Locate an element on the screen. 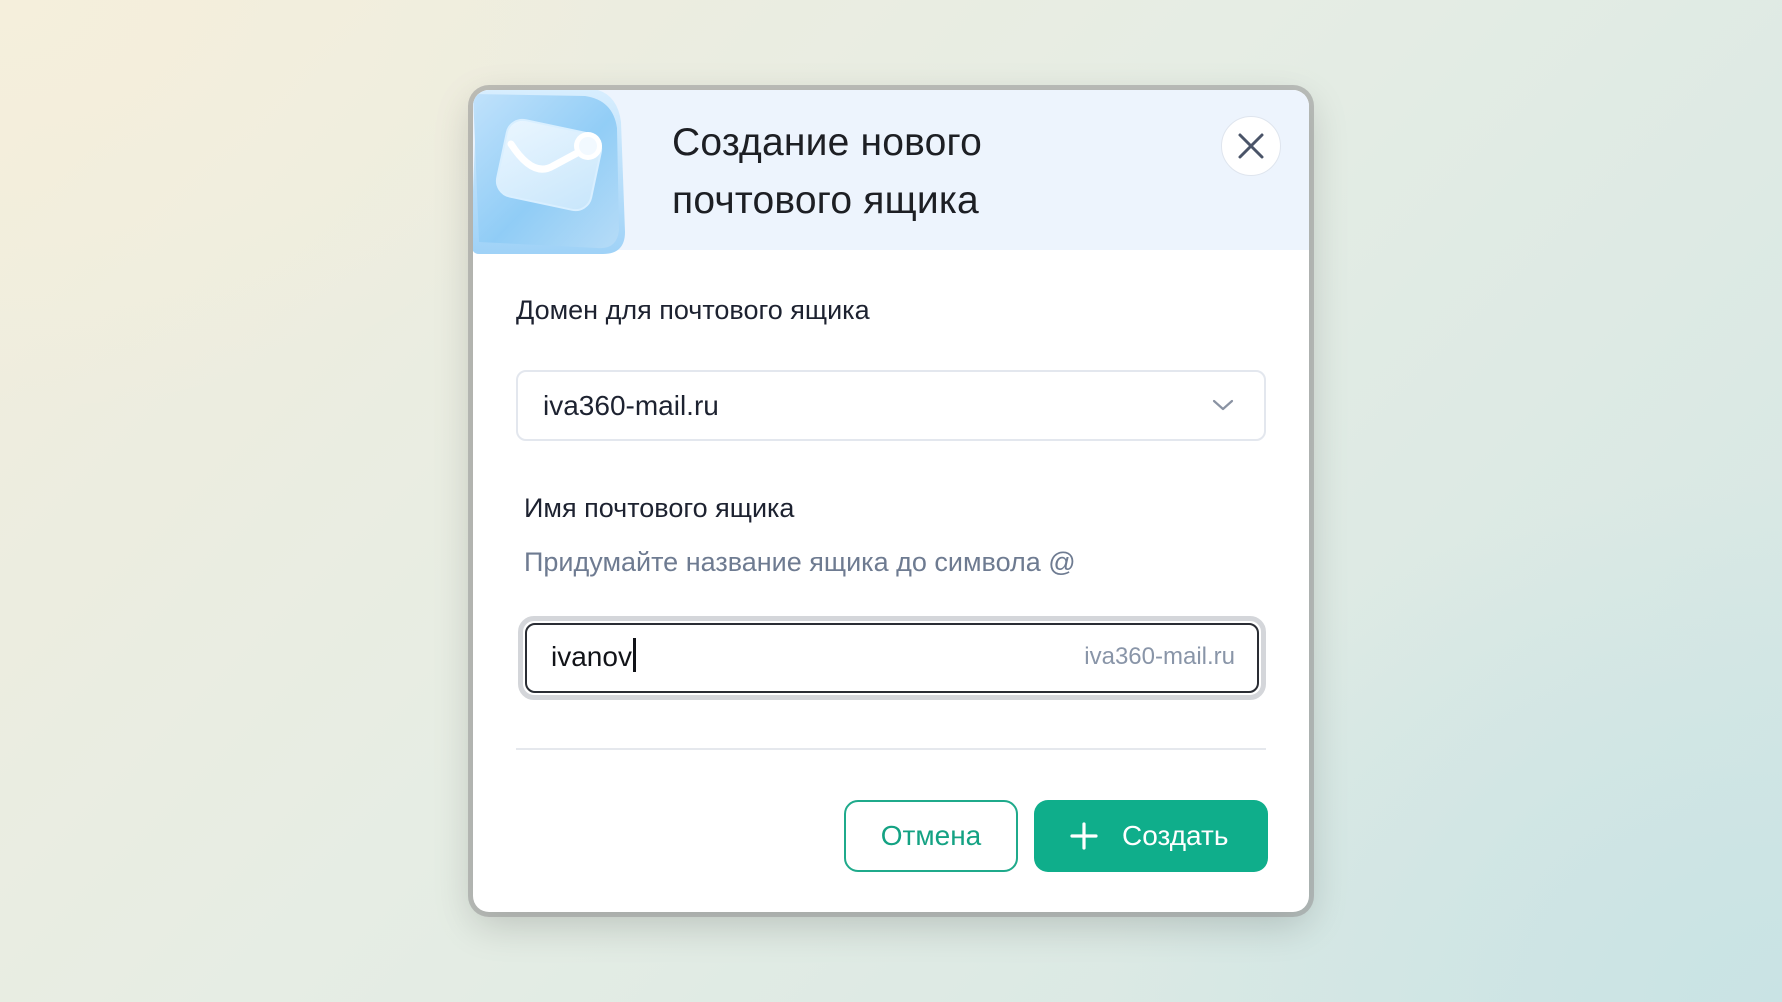 The image size is (1782, 1002). domain-field-label: Домен для почтового ящика is located at coordinates (693, 310).